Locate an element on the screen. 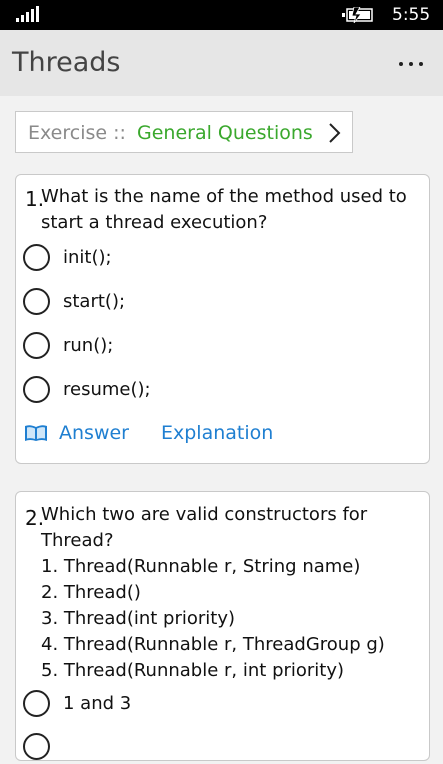 Image resolution: width=443 pixels, height=764 pixels. option-label: start(); is located at coordinates (94, 301).